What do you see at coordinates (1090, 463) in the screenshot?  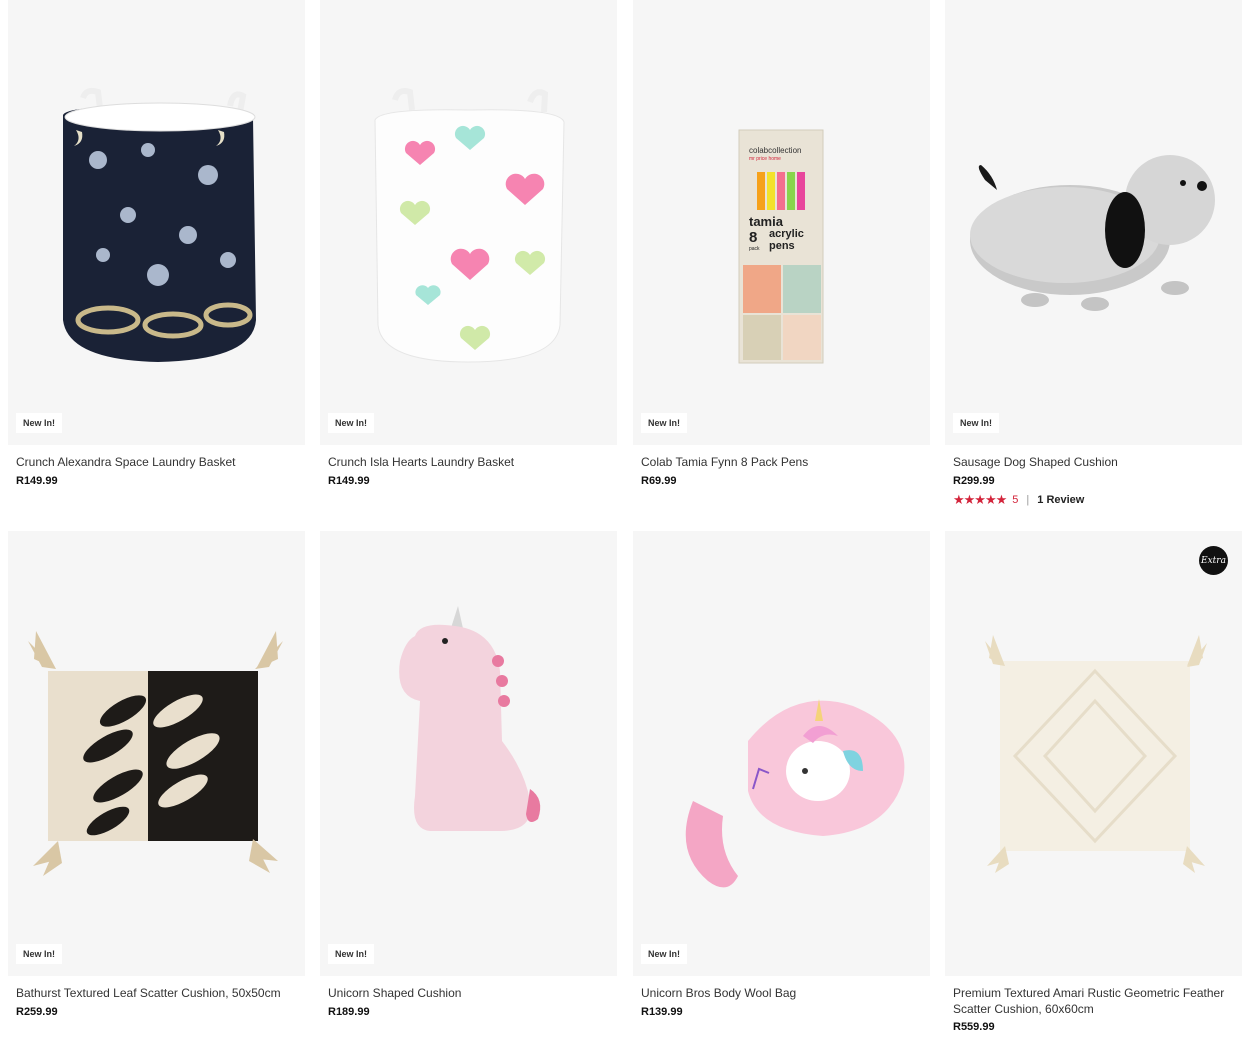 I see `product-name: Sausage Dog Shaped Cushion` at bounding box center [1090, 463].